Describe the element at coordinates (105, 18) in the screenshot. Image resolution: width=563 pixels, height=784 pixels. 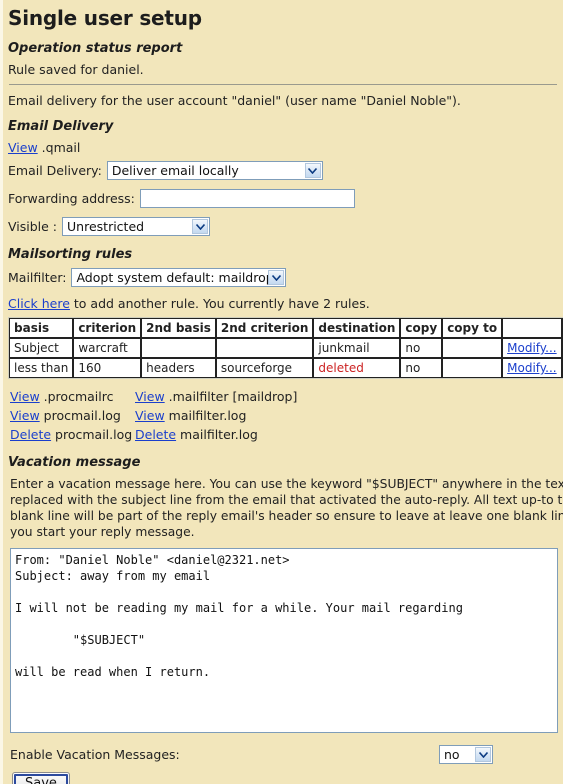
I see `page-title: Single user setup` at that location.